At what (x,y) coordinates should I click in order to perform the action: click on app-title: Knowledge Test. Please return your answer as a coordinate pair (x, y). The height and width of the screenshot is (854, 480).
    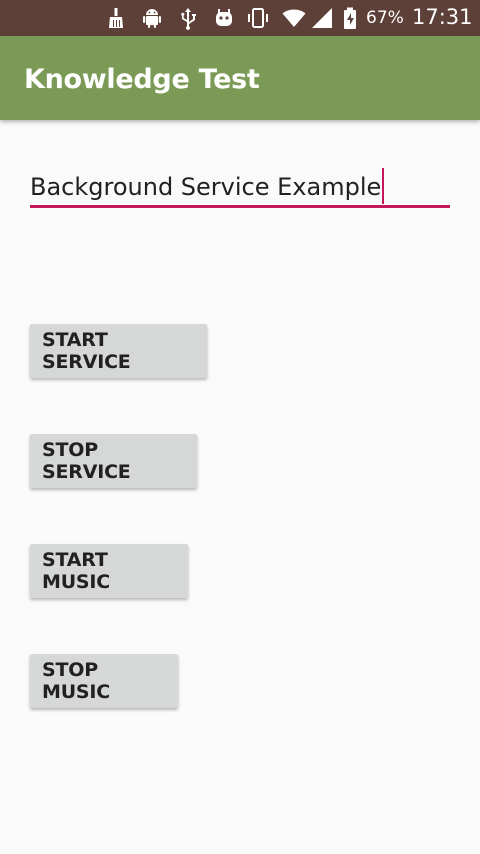
    Looking at the image, I should click on (142, 79).